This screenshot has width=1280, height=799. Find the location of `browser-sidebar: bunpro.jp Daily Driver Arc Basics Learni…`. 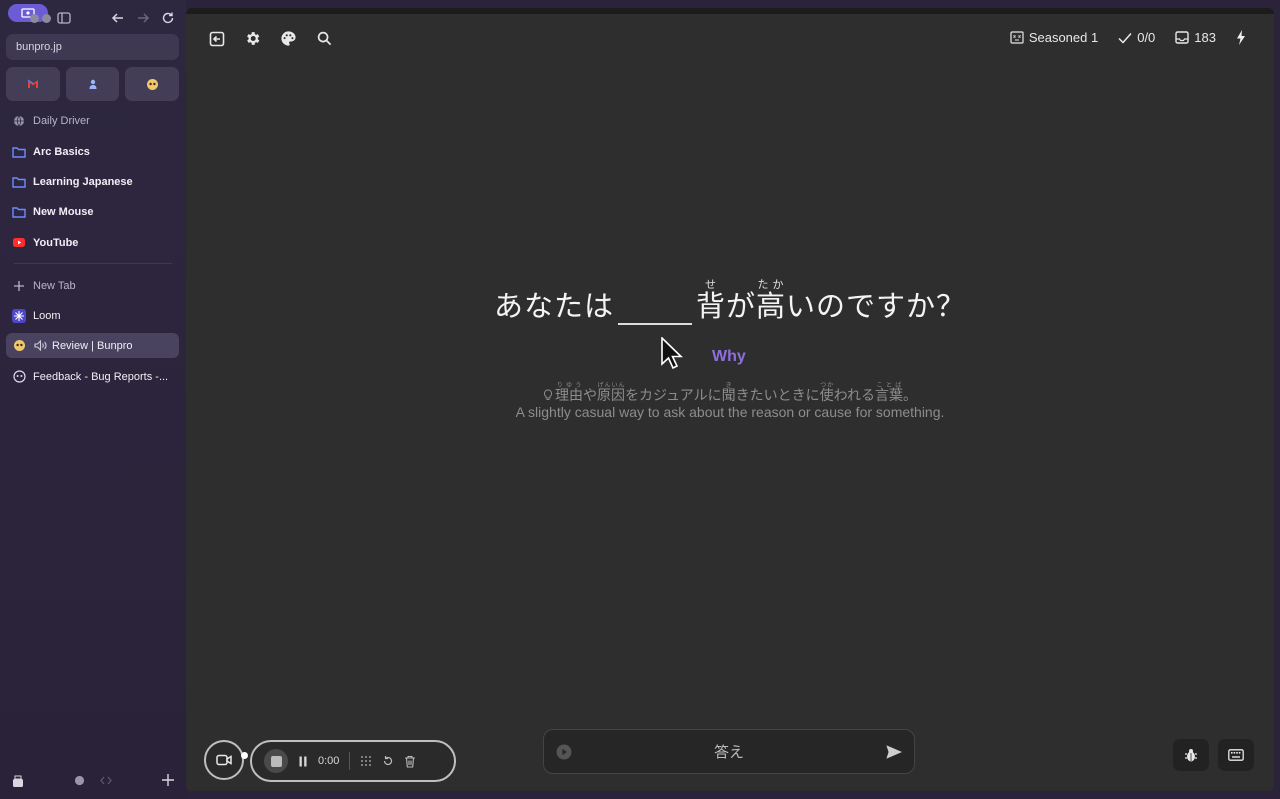

browser-sidebar: bunpro.jp Daily Driver Arc Basics Learni… is located at coordinates (93, 399).